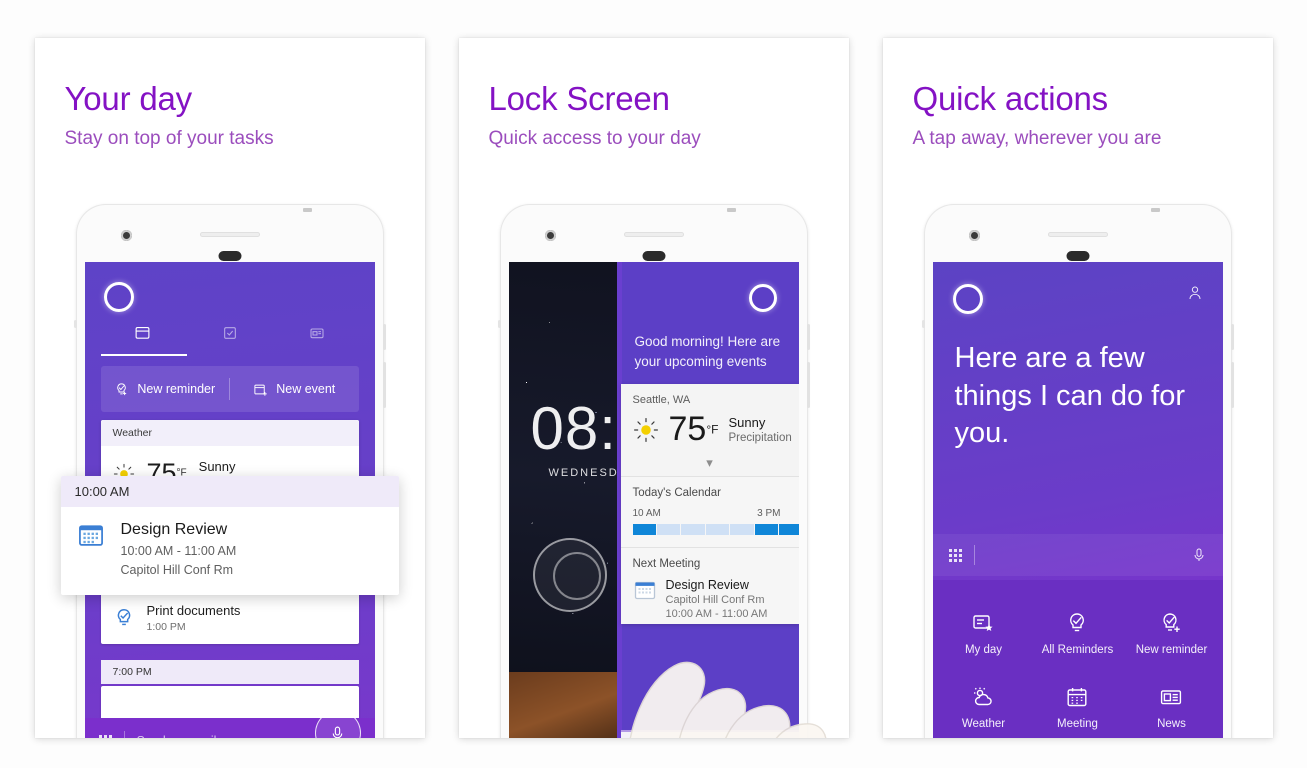 This screenshot has width=1307, height=768. I want to click on weather-precipitation: Precipitation, so click(760, 438).